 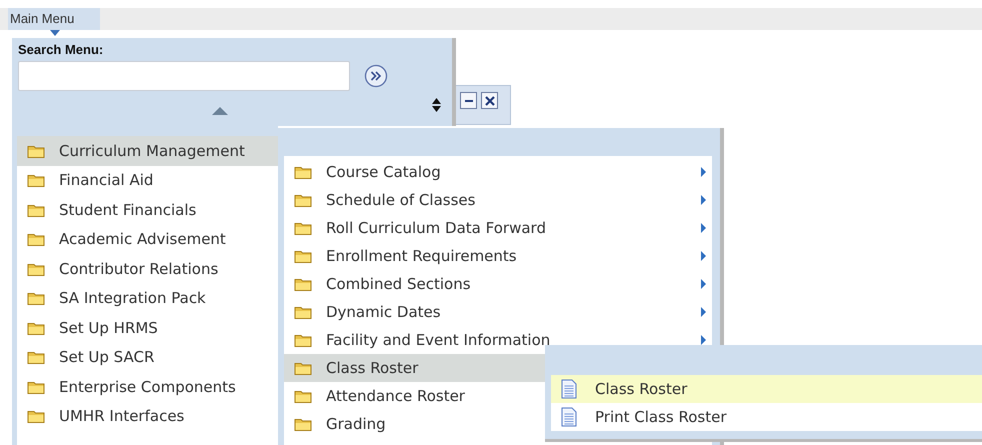 What do you see at coordinates (147, 298) in the screenshot?
I see `menu-item: SA Integration Pack` at bounding box center [147, 298].